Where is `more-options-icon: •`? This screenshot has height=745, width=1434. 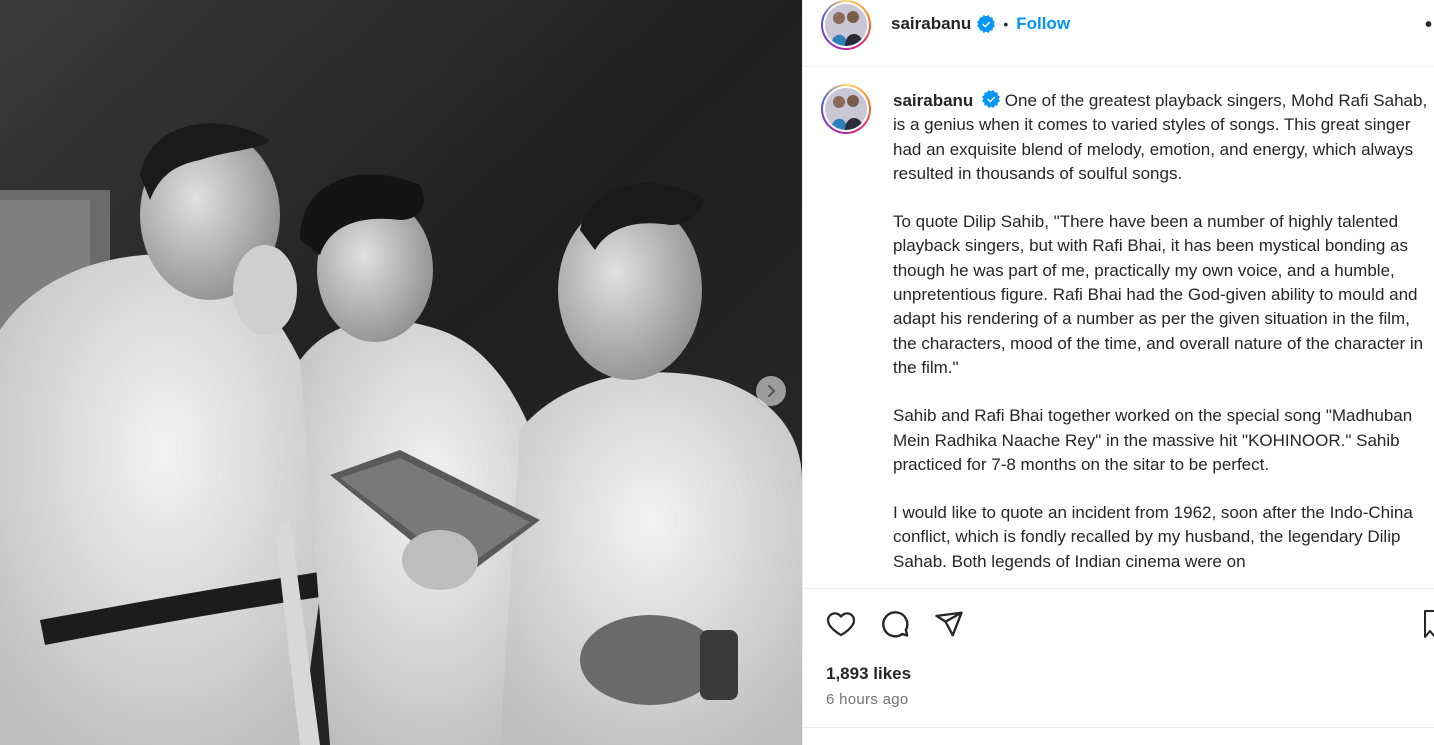 more-options-icon: • is located at coordinates (1428, 25).